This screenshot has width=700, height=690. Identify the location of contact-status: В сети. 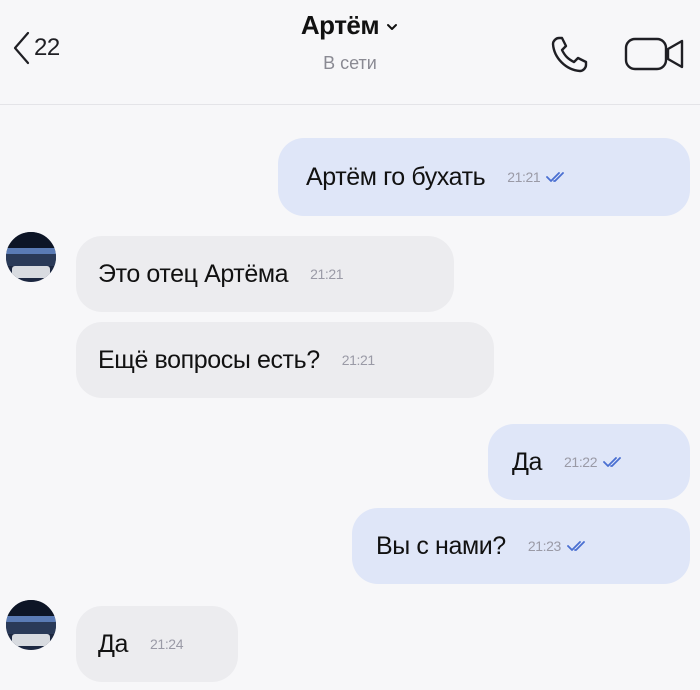
(350, 63).